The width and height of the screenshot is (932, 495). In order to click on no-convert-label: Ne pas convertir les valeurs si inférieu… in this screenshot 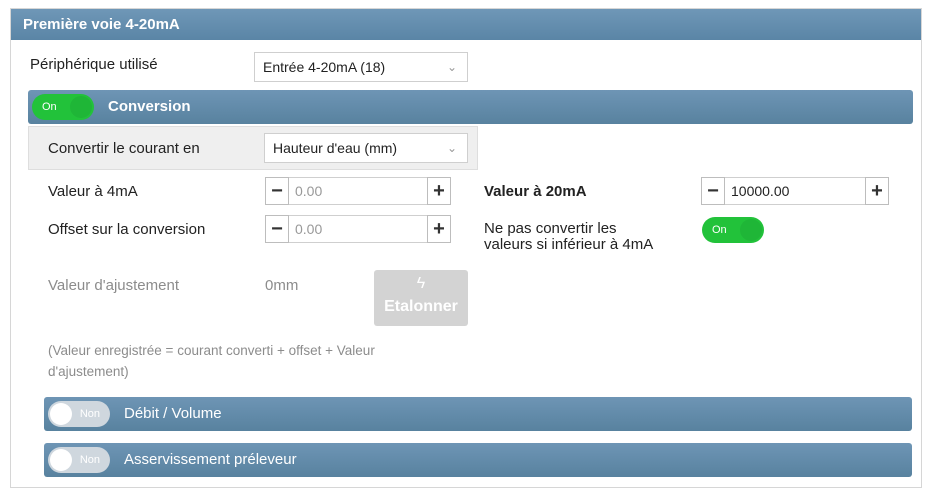, I will do `click(568, 237)`.